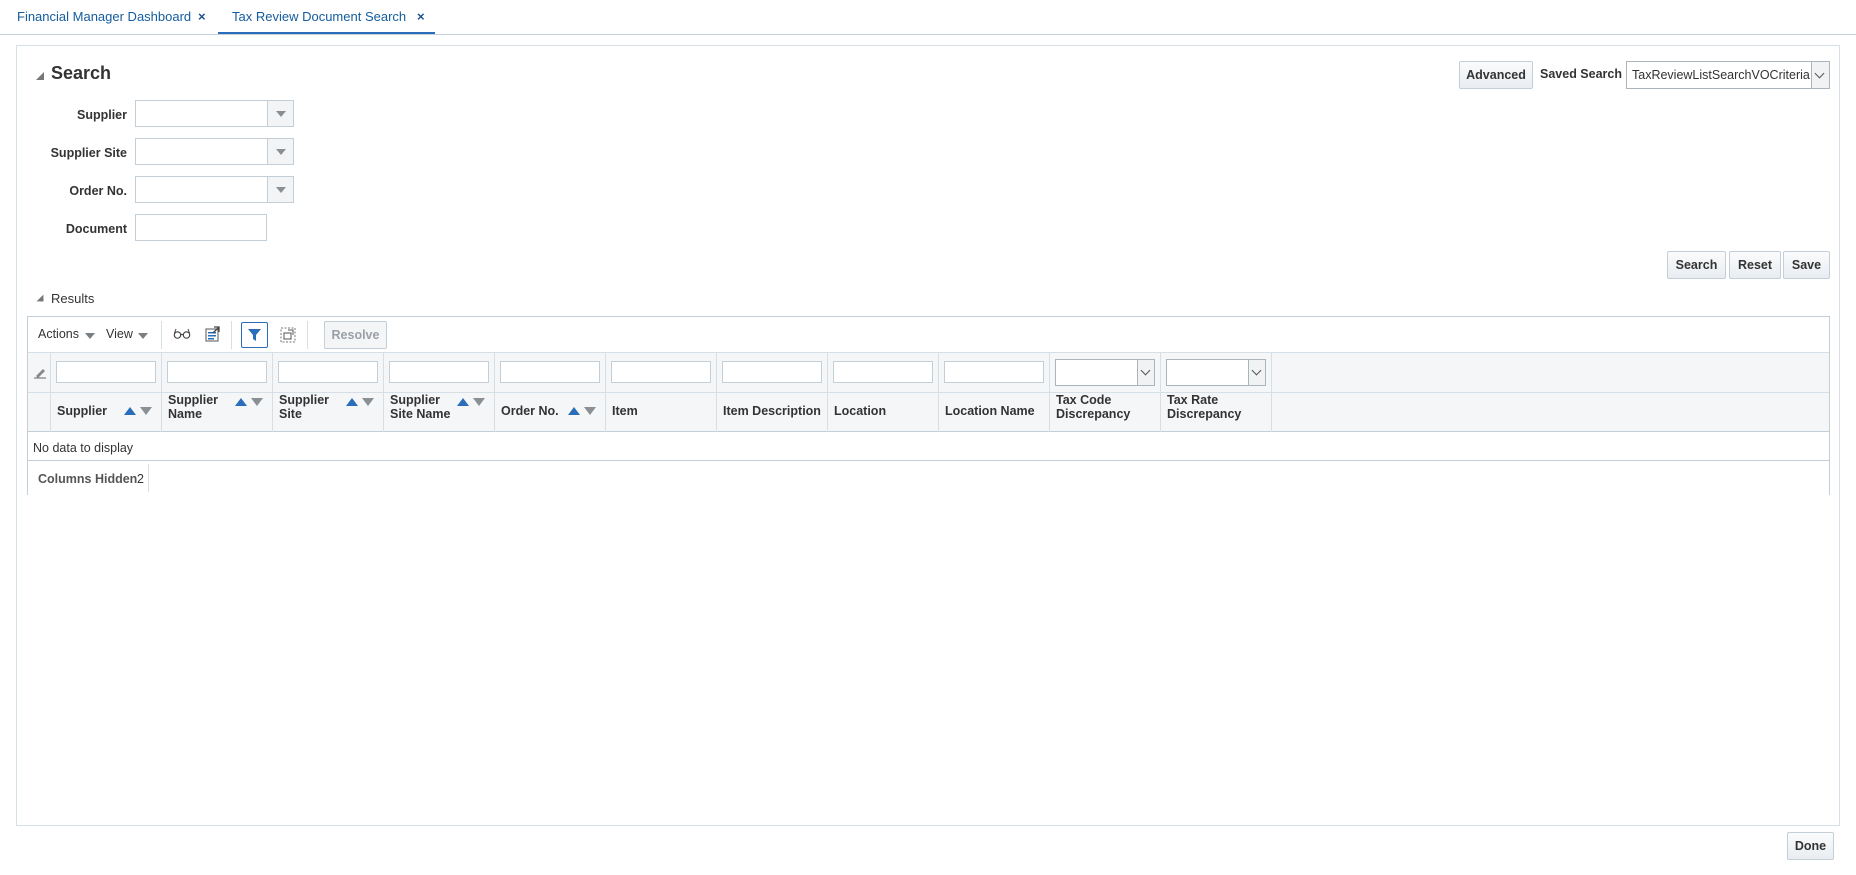 Image resolution: width=1856 pixels, height=875 pixels. Describe the element at coordinates (994, 392) in the screenshot. I see `column-location-name: Location Name` at that location.